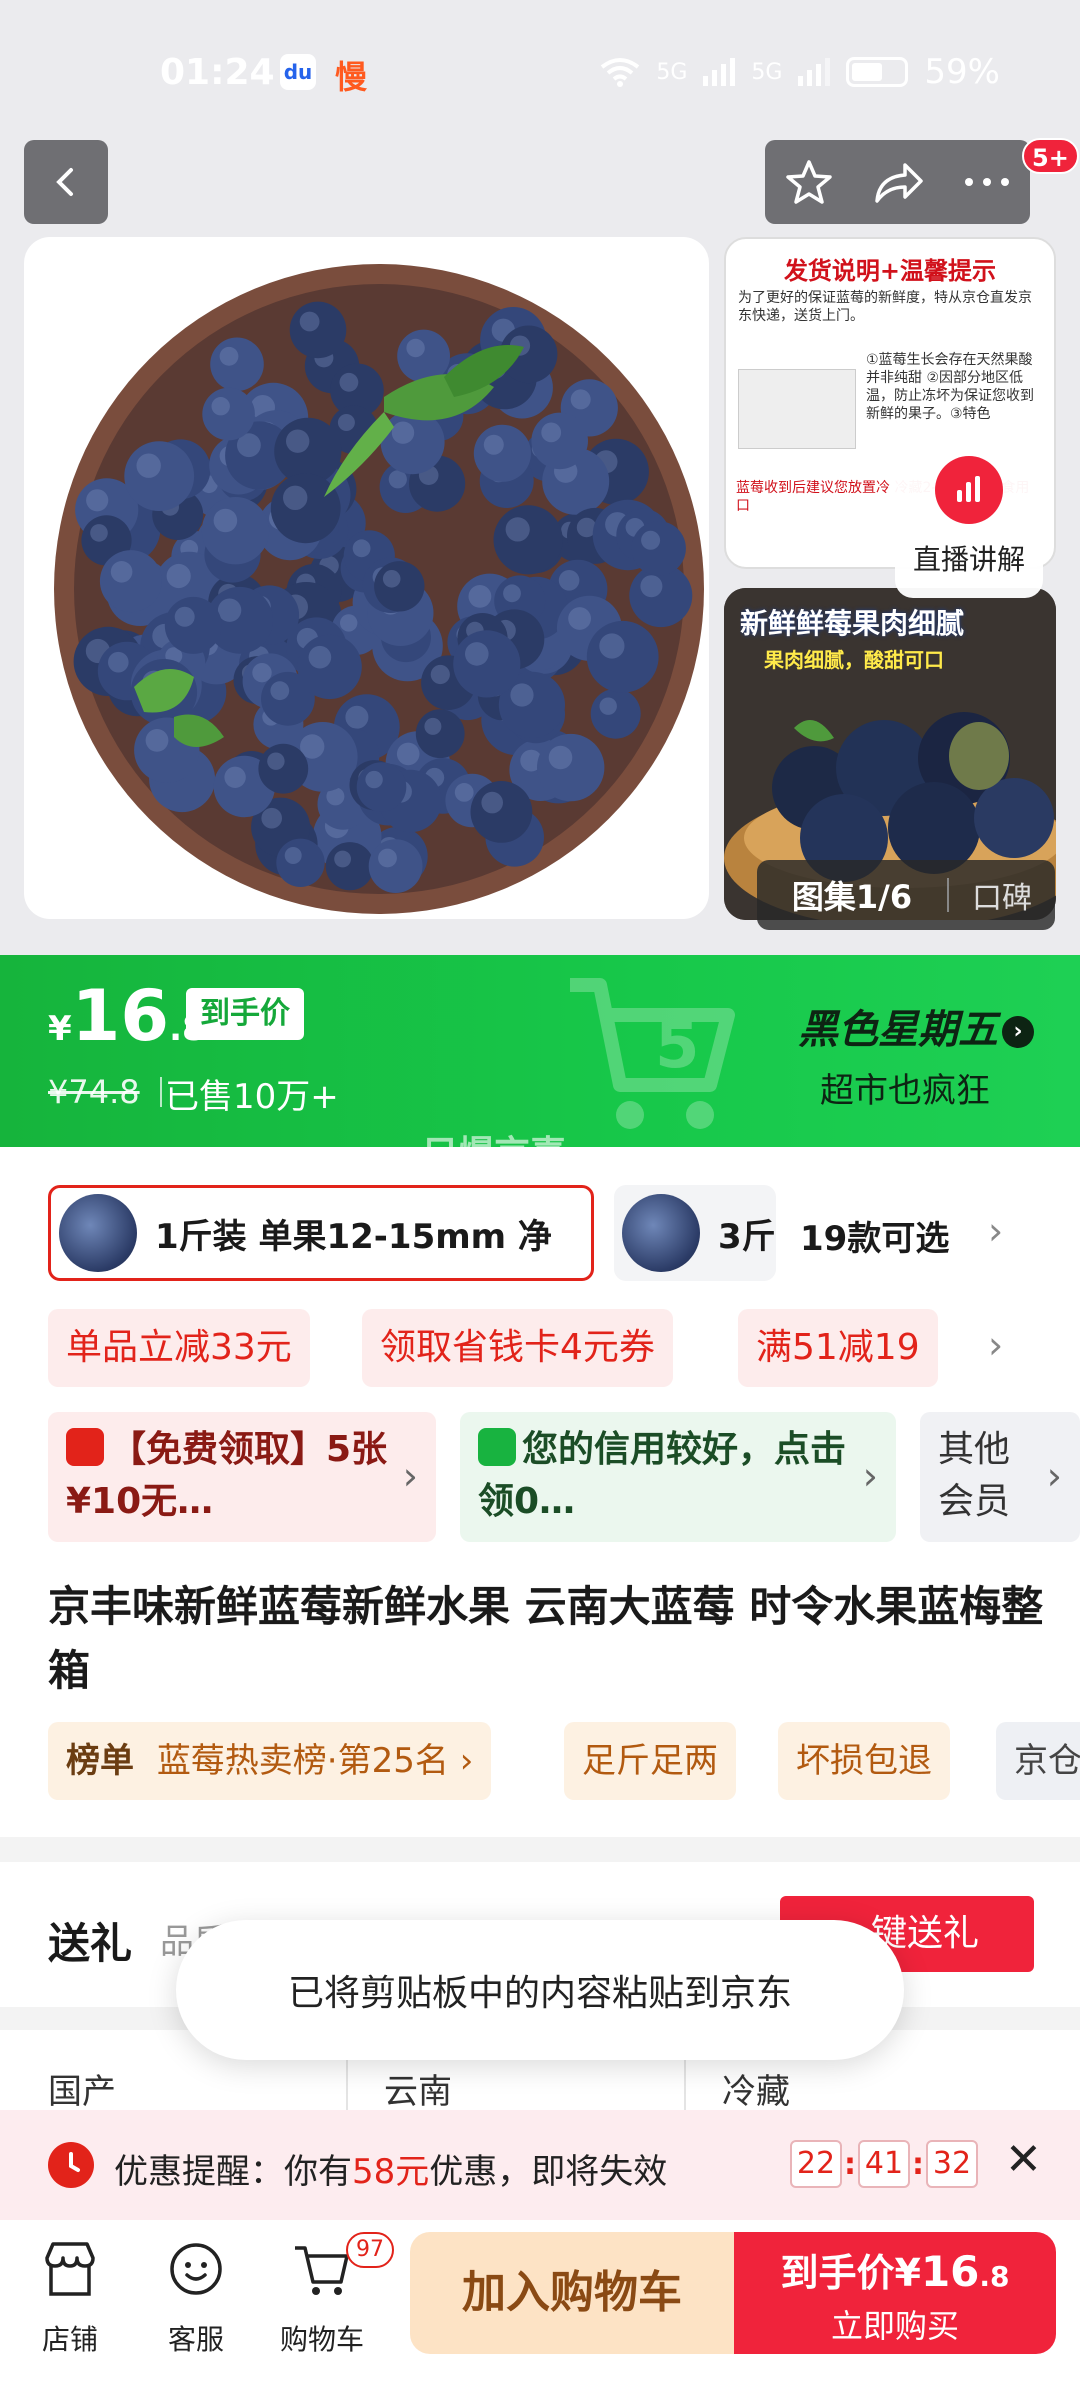  Describe the element at coordinates (517, 1348) in the screenshot. I see `coupon-item: 领取省钱卡4元券` at that location.